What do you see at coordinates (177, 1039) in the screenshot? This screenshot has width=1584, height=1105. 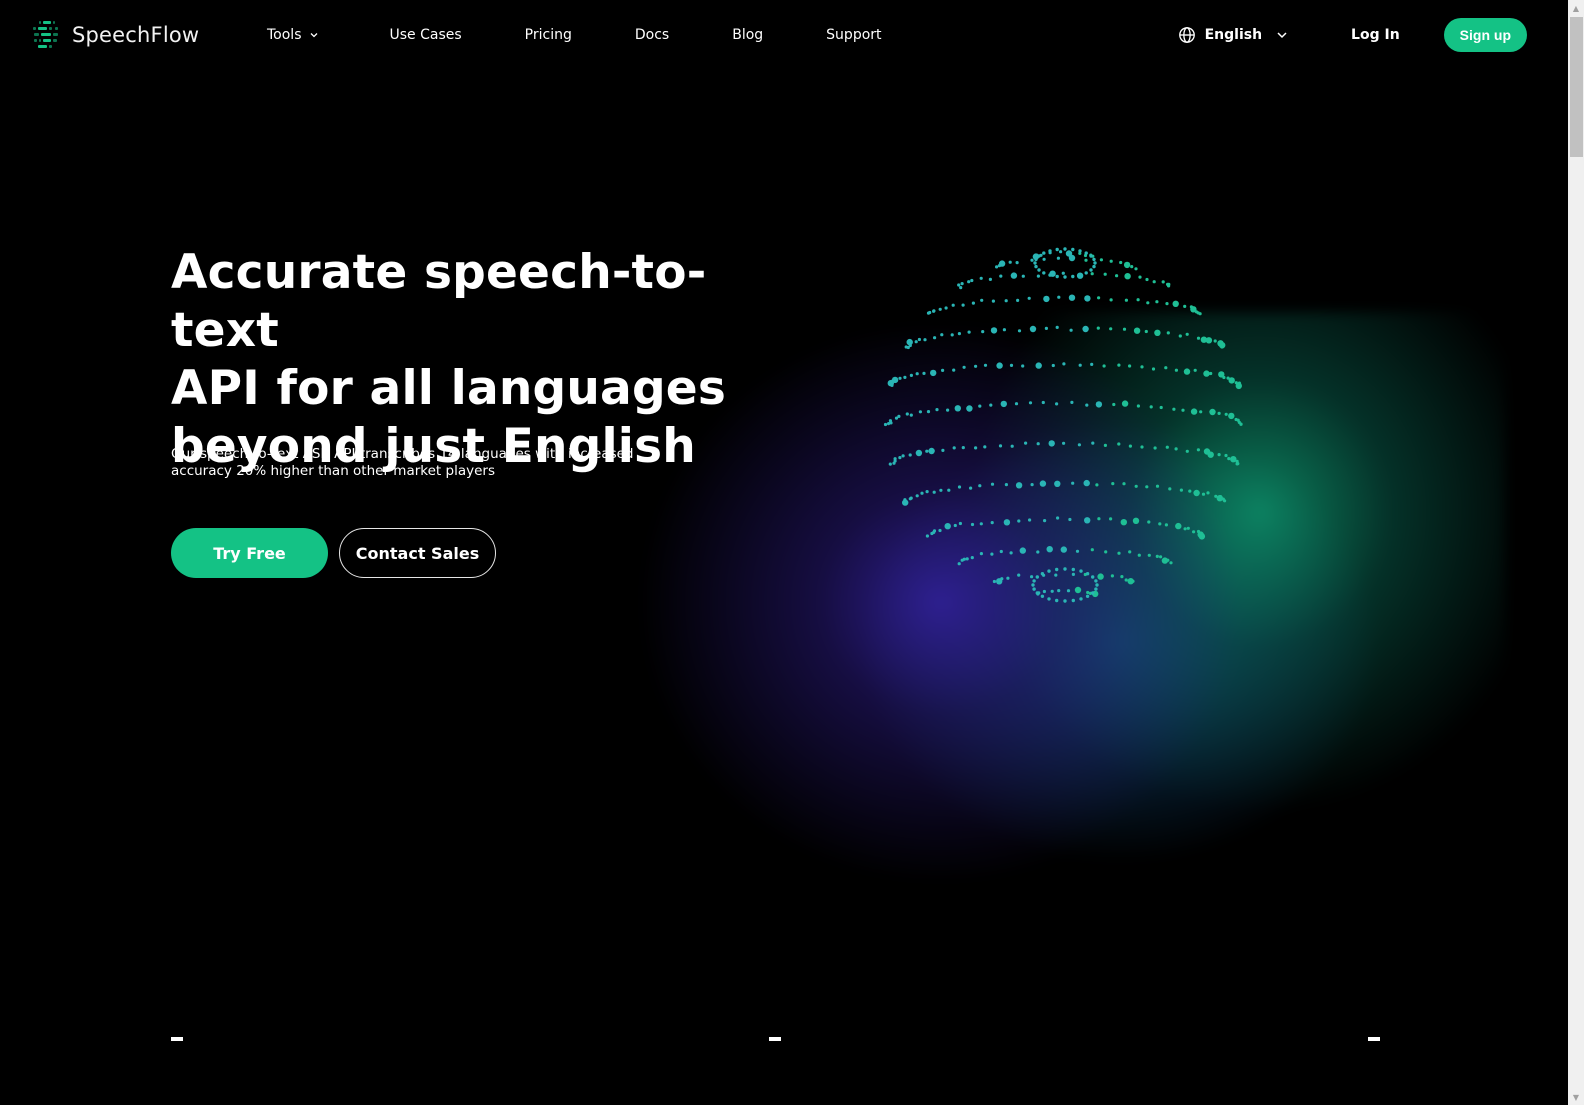 I see `stat-placeholder-dash` at bounding box center [177, 1039].